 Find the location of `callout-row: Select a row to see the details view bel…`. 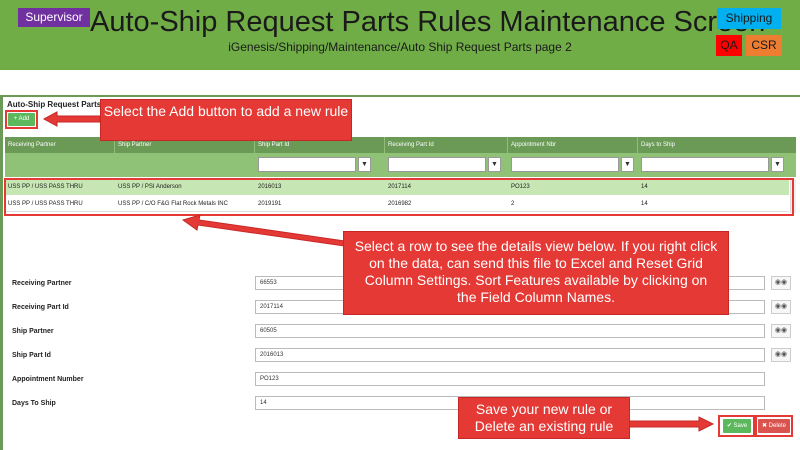

callout-row: Select a row to see the details view bel… is located at coordinates (536, 273).